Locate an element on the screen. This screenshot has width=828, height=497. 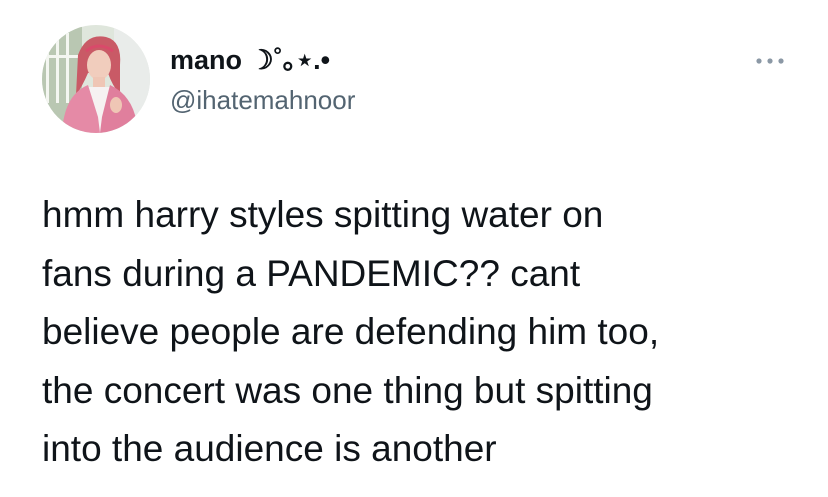
user-identity: mano ☽˚｡⋆.• @ihatemahnoor is located at coordinates (262, 80).